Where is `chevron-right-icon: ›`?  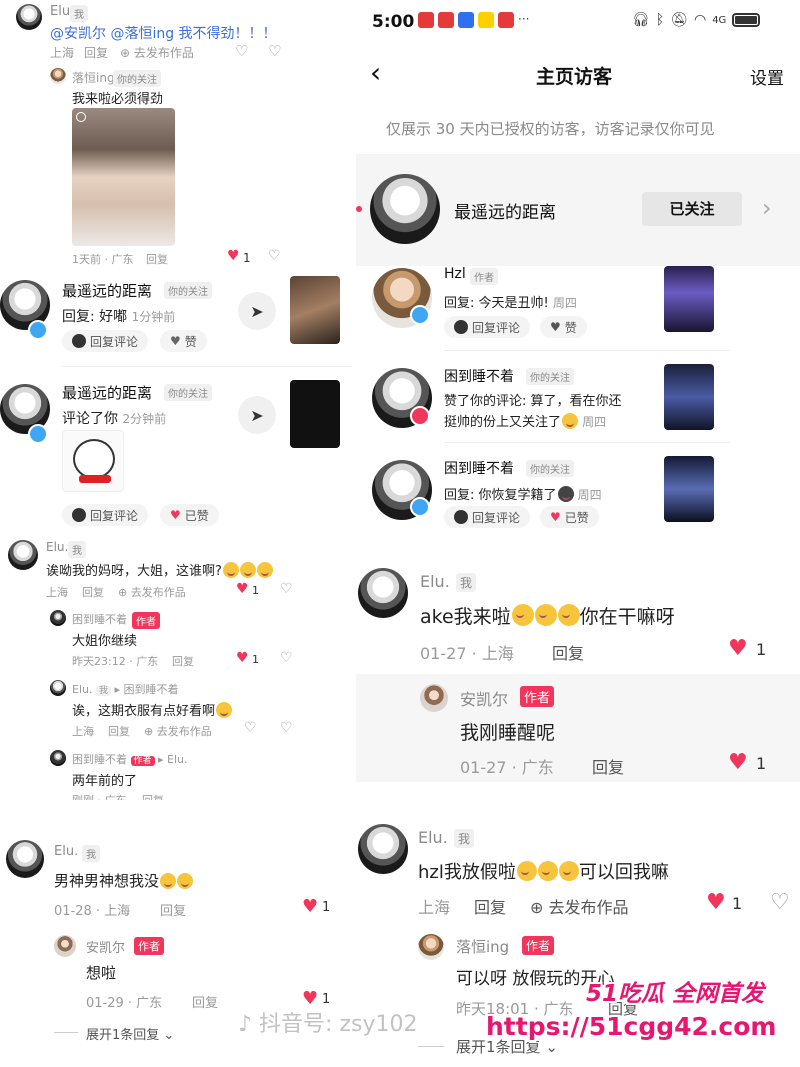
chevron-right-icon: › is located at coordinates (767, 208).